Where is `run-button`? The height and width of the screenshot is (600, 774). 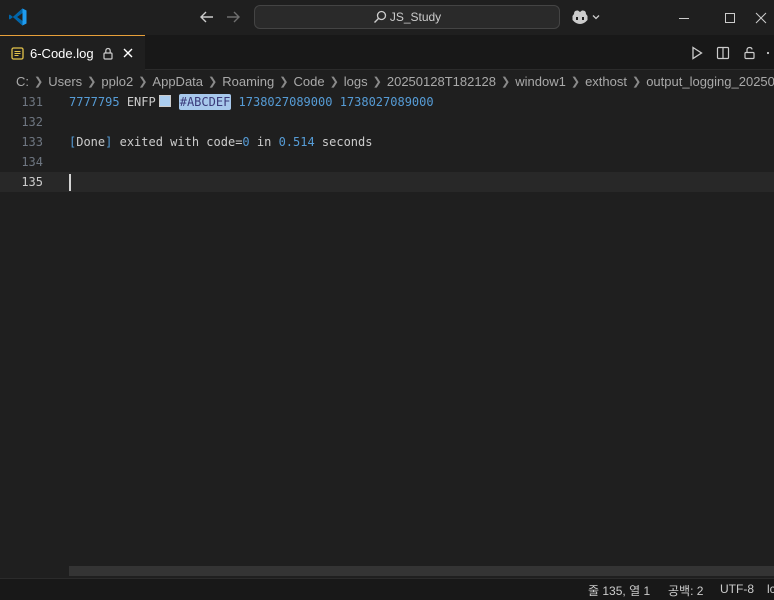 run-button is located at coordinates (697, 53).